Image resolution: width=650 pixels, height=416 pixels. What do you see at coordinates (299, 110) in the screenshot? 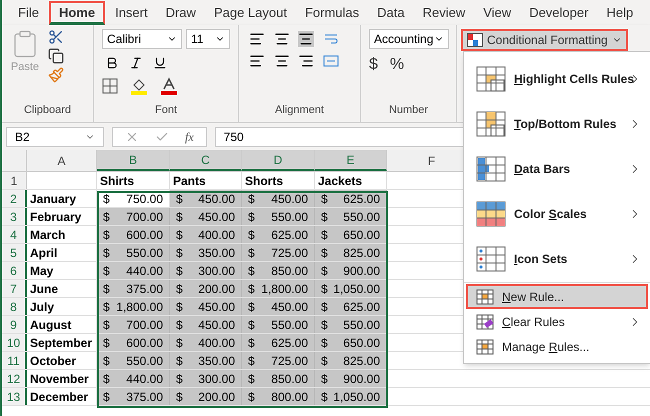
I see `group-label: Alignment` at bounding box center [299, 110].